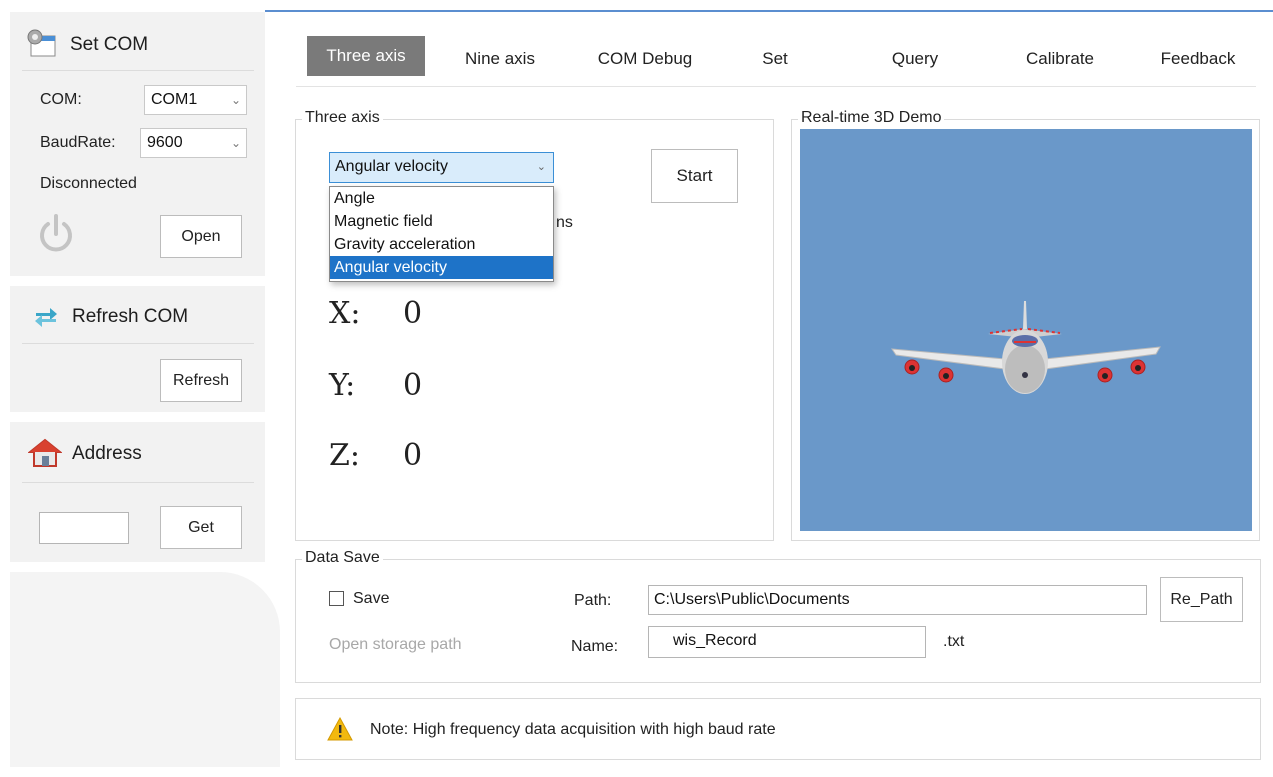 The image size is (1273, 777). What do you see at coordinates (413, 313) in the screenshot?
I see `x-axis-value: 0` at bounding box center [413, 313].